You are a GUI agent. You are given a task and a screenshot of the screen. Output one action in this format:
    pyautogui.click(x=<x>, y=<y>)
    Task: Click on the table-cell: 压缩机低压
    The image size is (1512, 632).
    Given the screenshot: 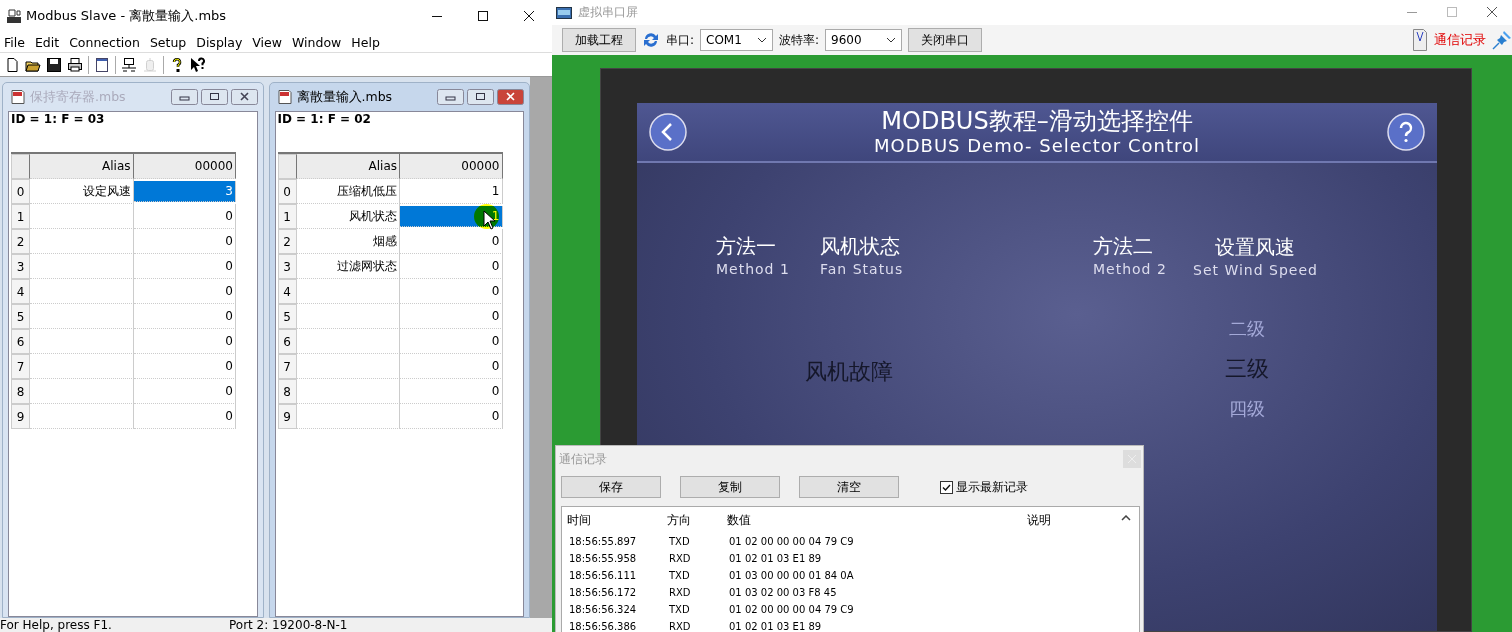 What is the action you would take?
    pyautogui.click(x=348, y=191)
    